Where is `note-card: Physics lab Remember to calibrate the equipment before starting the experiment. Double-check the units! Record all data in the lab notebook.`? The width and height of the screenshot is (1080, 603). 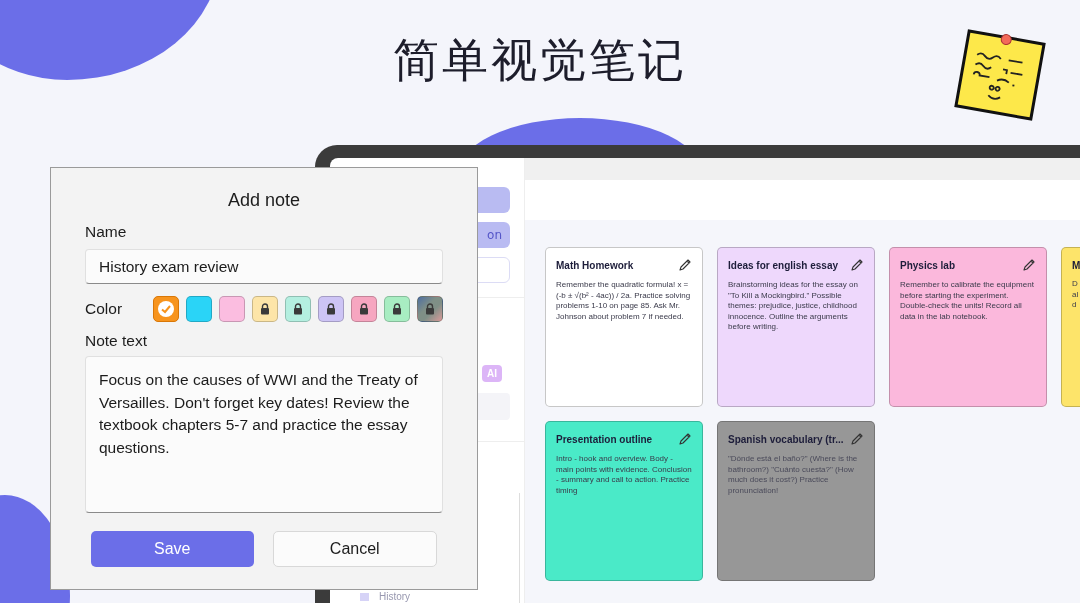
note-card: Physics lab Remember to calibrate the equipment before starting the experiment. Double-check the units! Record all data in the lab notebook. is located at coordinates (968, 327).